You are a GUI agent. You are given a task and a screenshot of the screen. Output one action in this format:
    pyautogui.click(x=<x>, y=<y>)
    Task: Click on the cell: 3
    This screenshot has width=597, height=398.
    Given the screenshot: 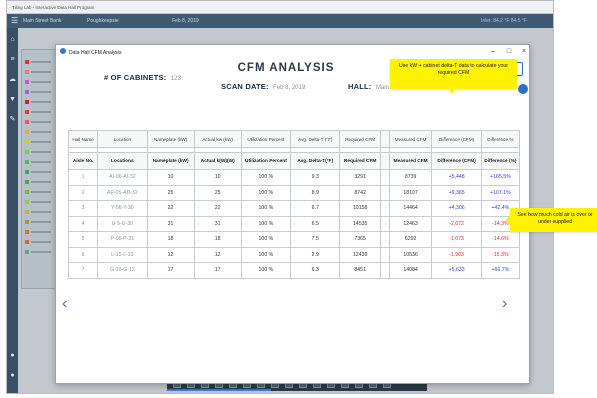 What is the action you would take?
    pyautogui.click(x=83, y=208)
    